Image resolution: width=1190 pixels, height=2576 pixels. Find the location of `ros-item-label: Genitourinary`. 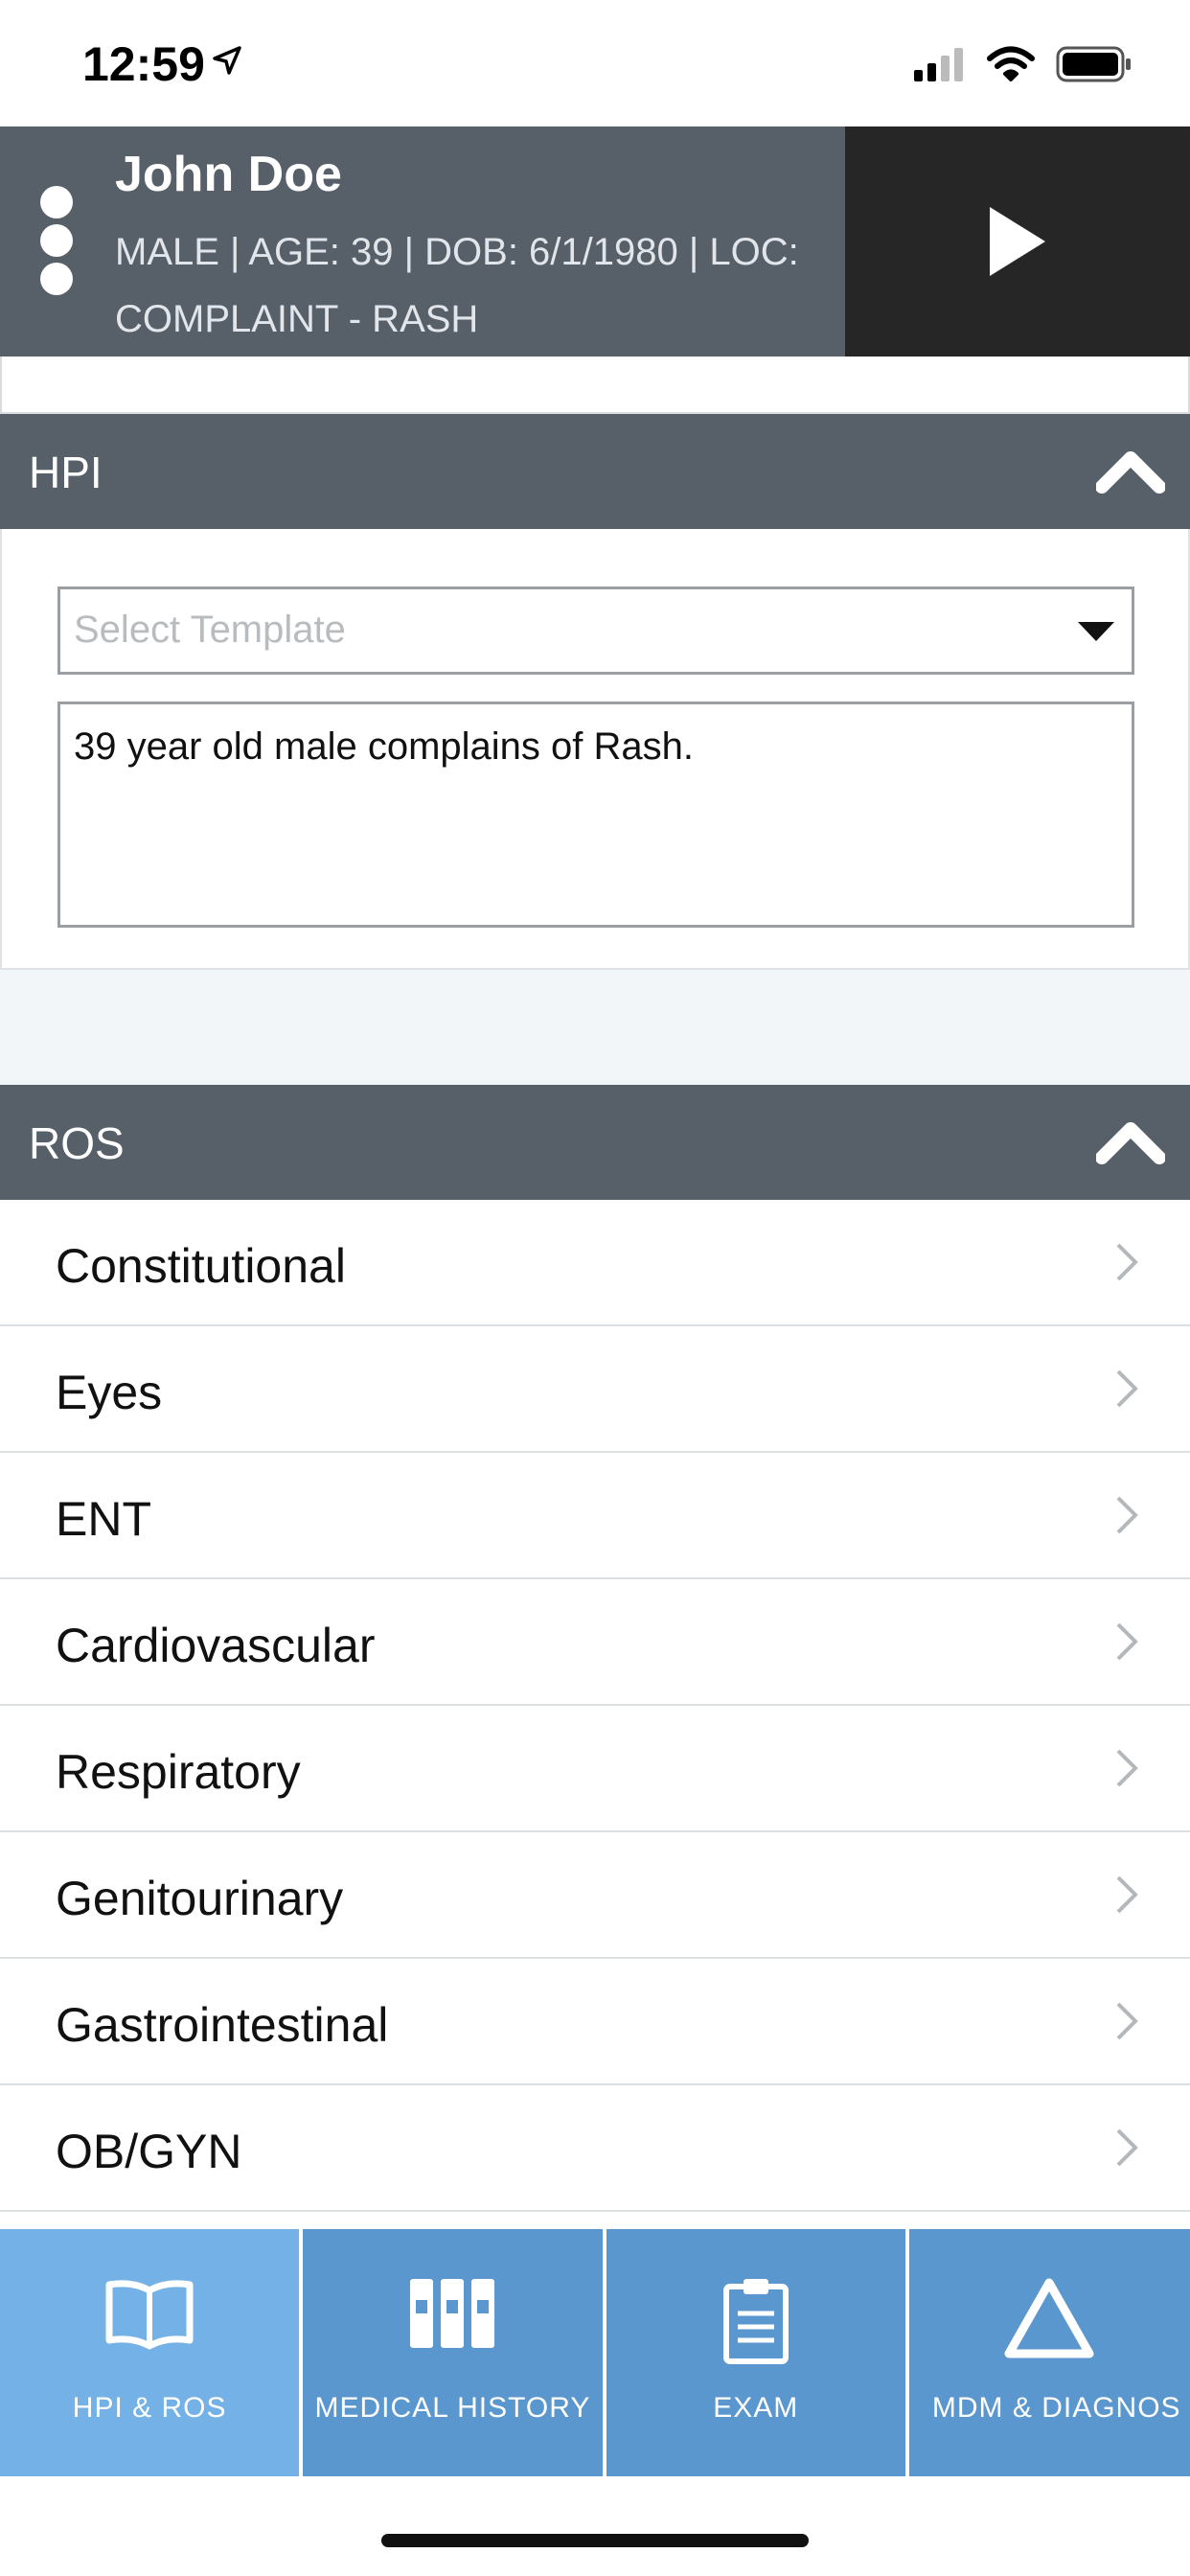

ros-item-label: Genitourinary is located at coordinates (200, 1898).